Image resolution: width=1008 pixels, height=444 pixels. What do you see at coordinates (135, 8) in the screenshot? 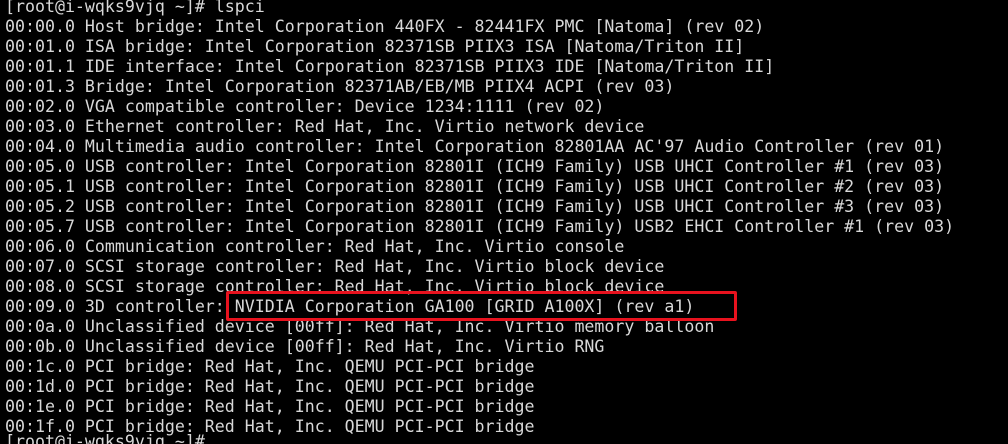
I see `command-prompt: [root@i-wqks9vjq ~]# lspci` at bounding box center [135, 8].